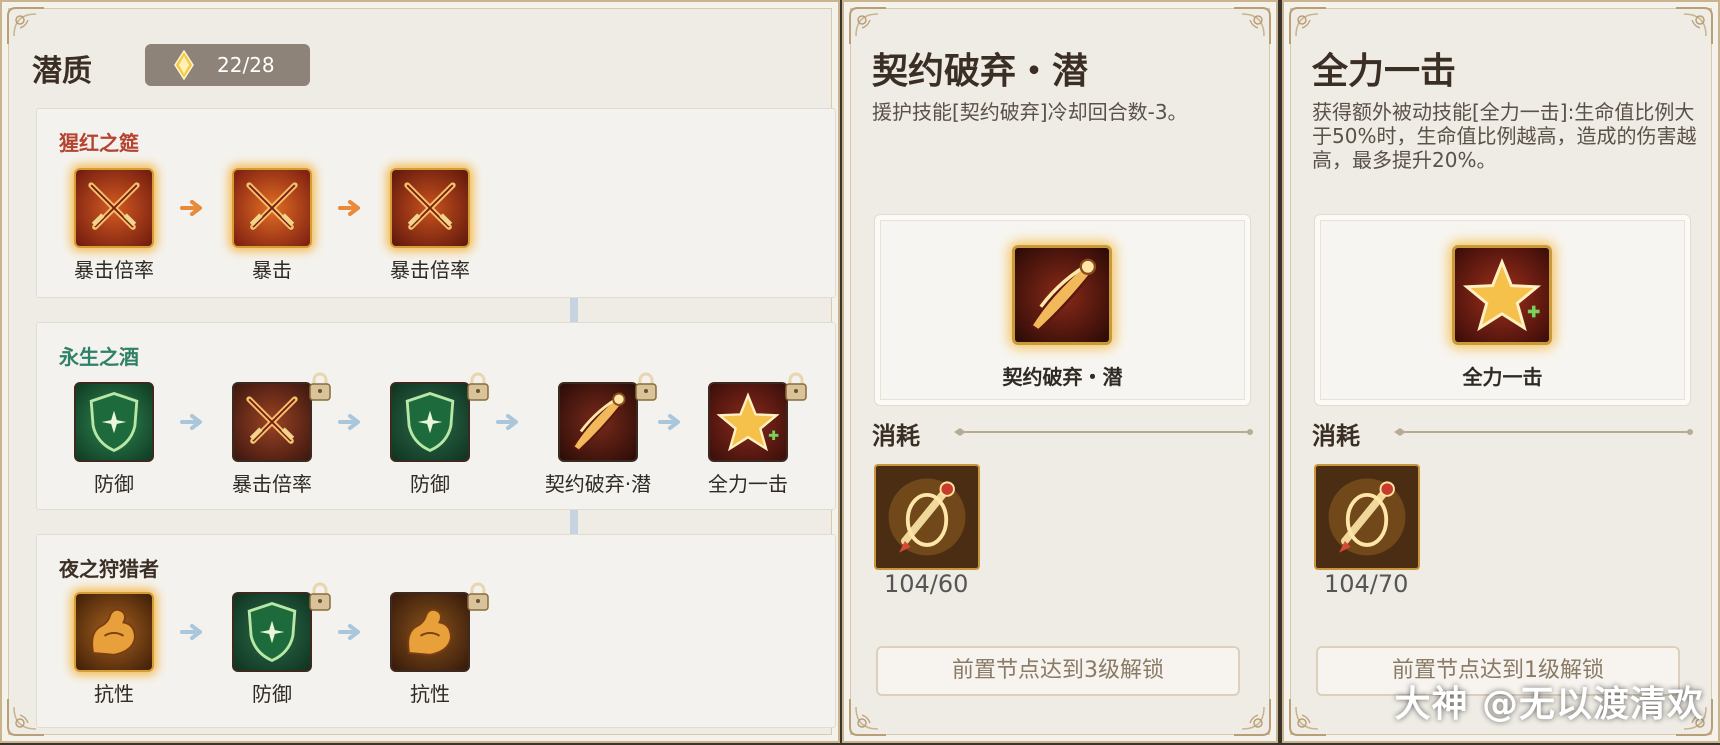 The image size is (1720, 745). Describe the element at coordinates (1062, 377) in the screenshot. I see `skill-name: 契约破弃・潜` at that location.